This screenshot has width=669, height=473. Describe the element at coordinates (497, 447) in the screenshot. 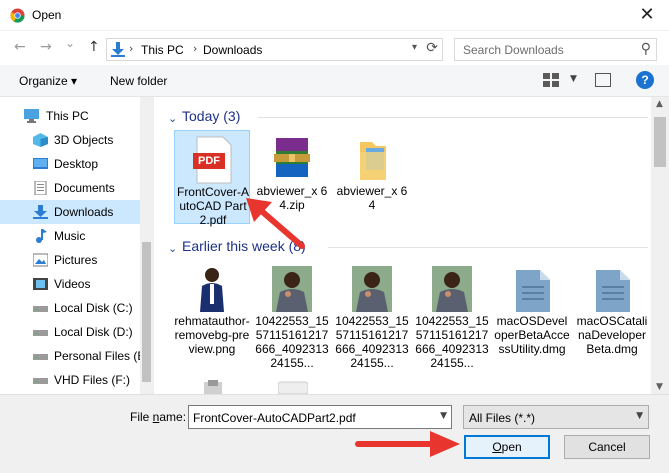

I see `open-access-key: O` at that location.